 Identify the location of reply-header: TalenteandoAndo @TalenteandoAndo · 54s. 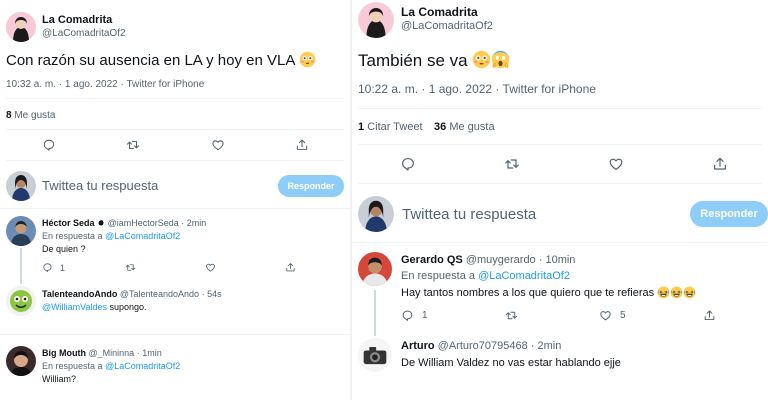
(132, 294).